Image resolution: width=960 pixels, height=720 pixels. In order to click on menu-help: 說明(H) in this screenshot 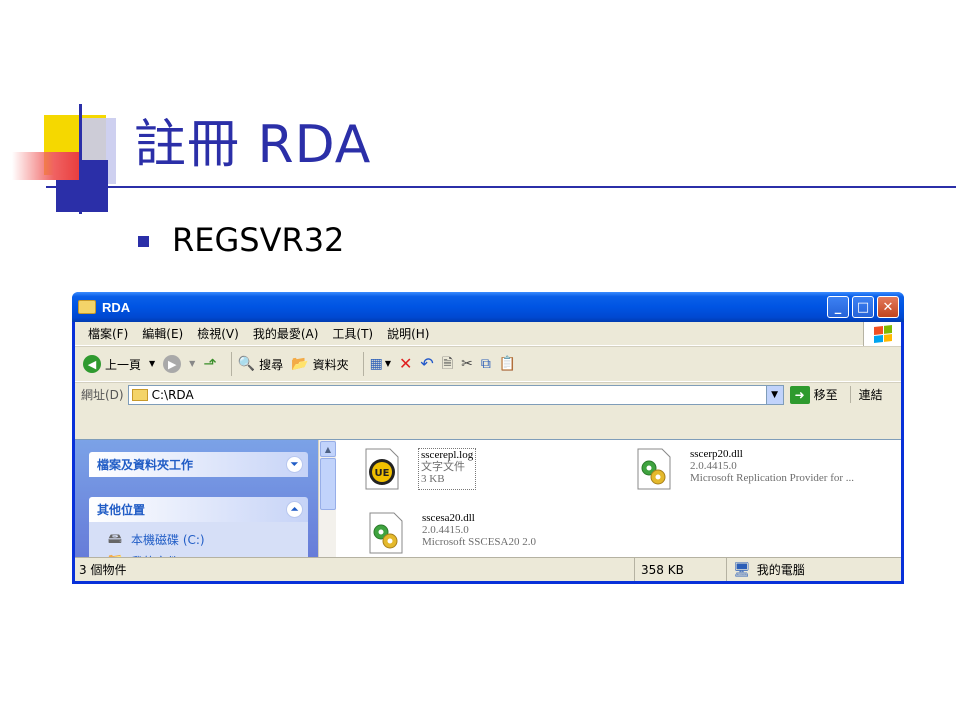, I will do `click(408, 333)`.